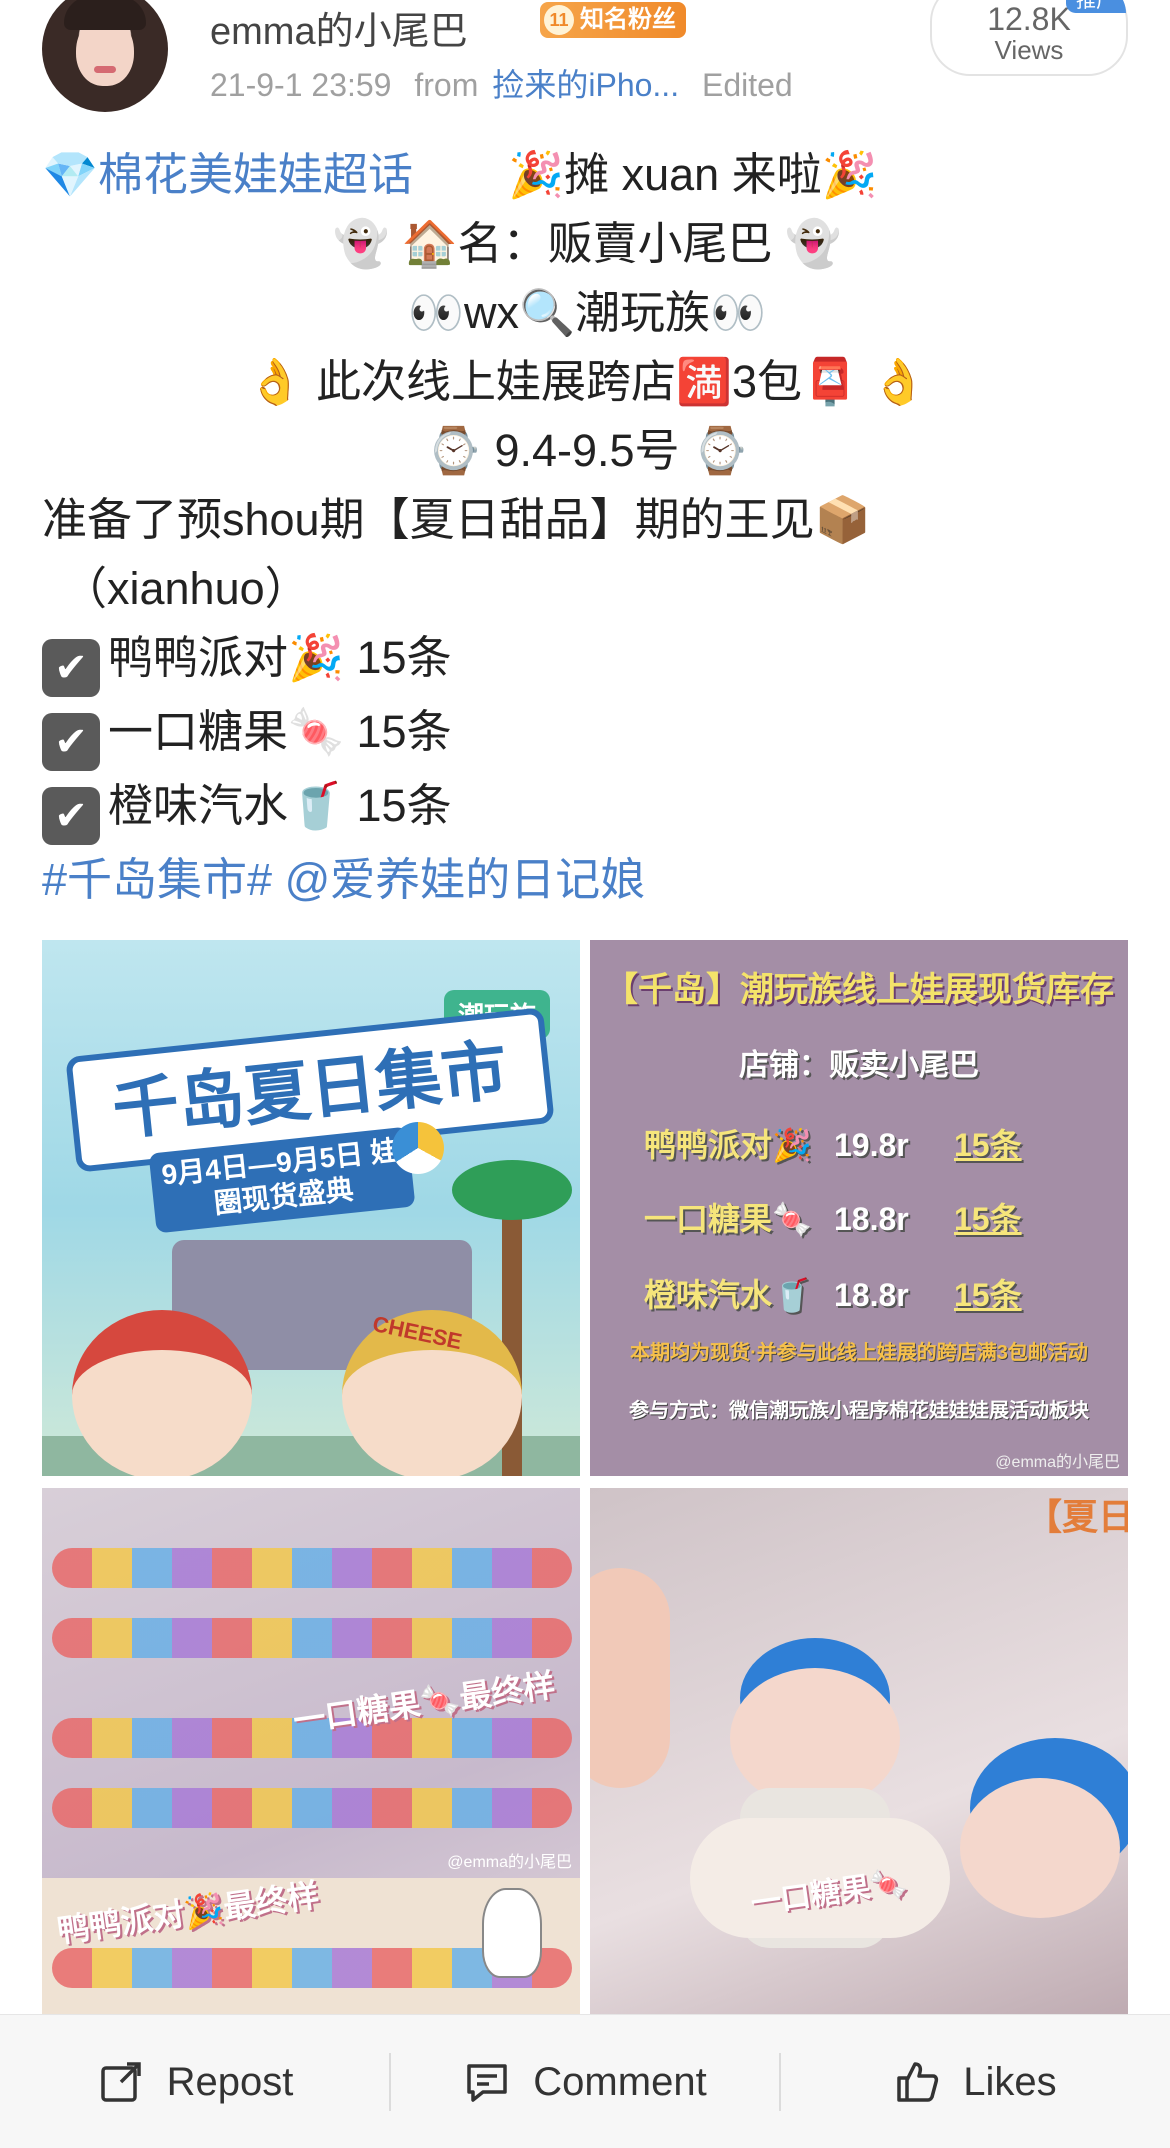 This screenshot has height=2148, width=1170. Describe the element at coordinates (157, 879) in the screenshot. I see `hashtag-link: #千岛集市#` at that location.